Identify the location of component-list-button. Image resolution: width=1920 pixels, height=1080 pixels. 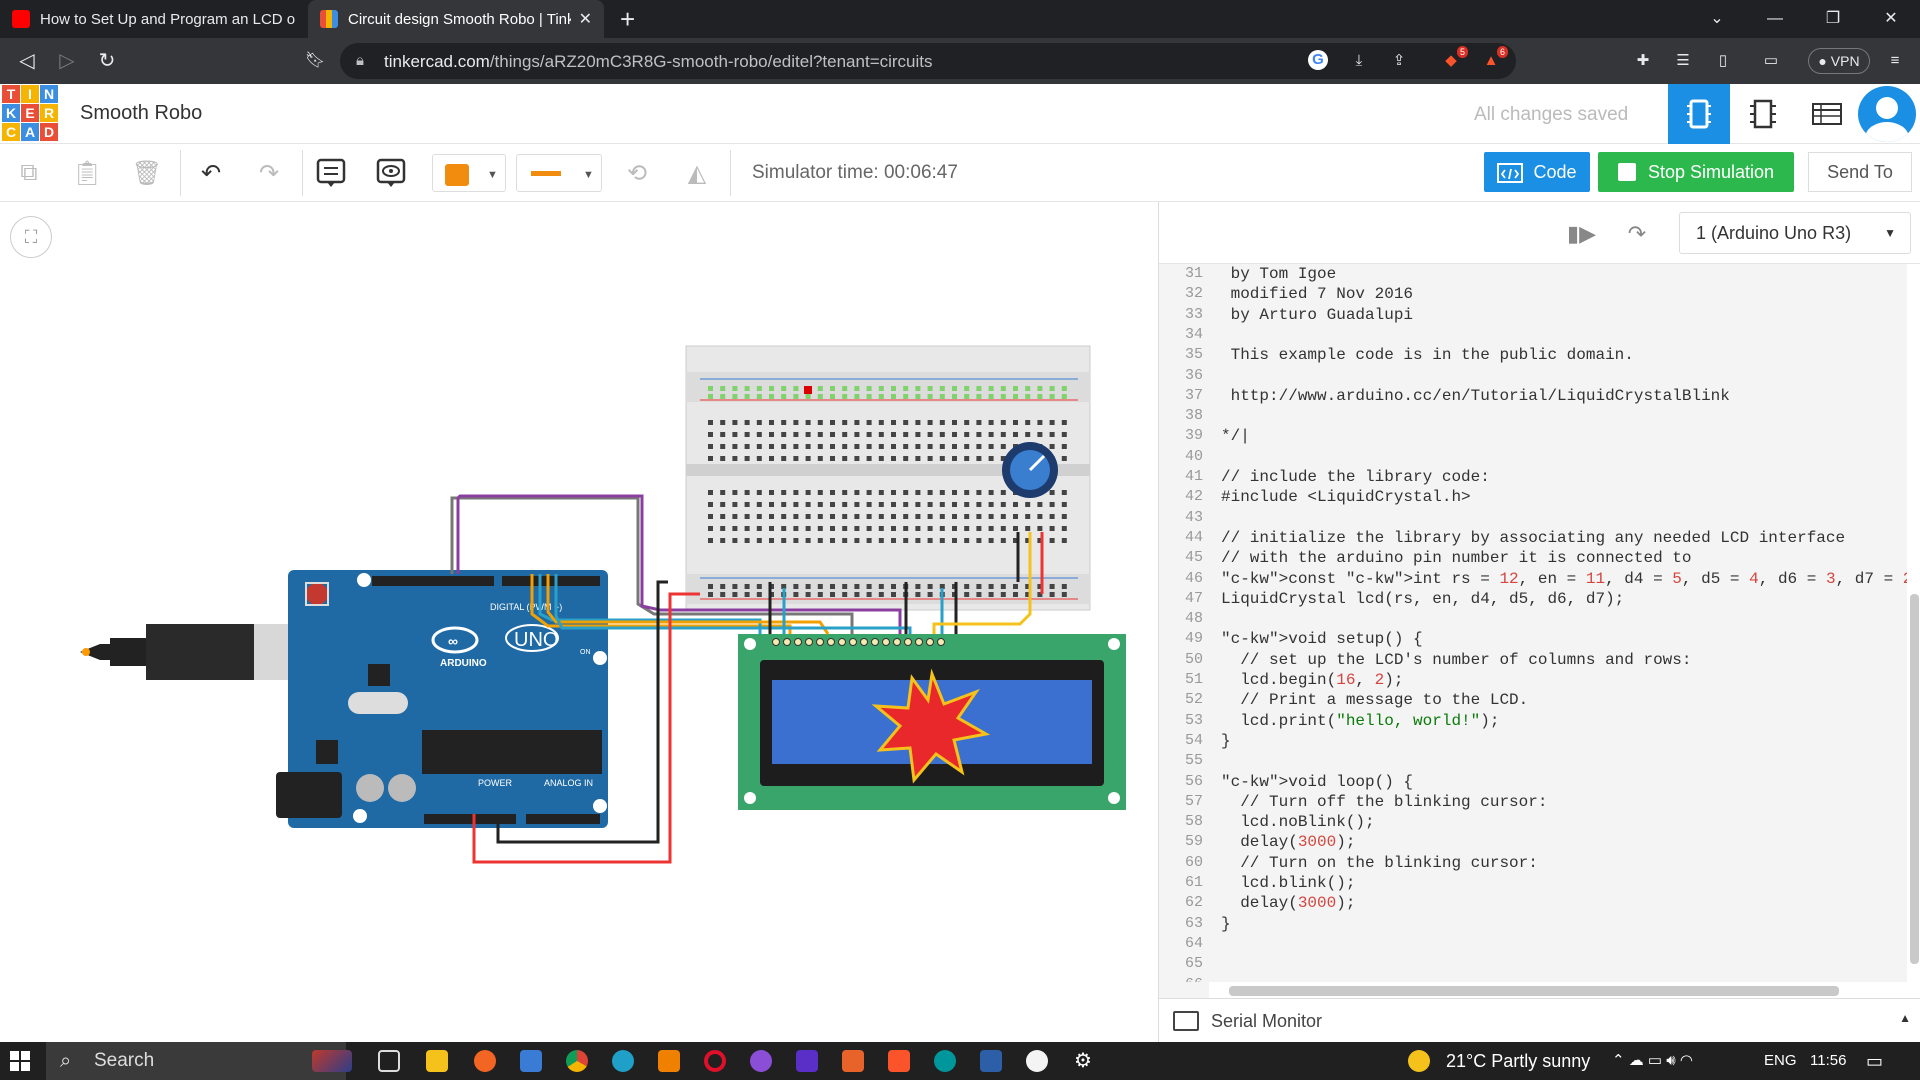
(1827, 114).